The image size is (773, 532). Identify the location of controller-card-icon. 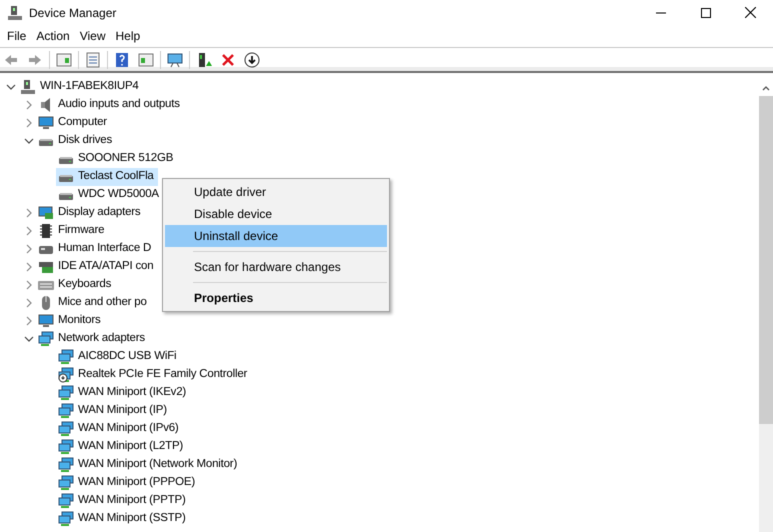
(46, 267).